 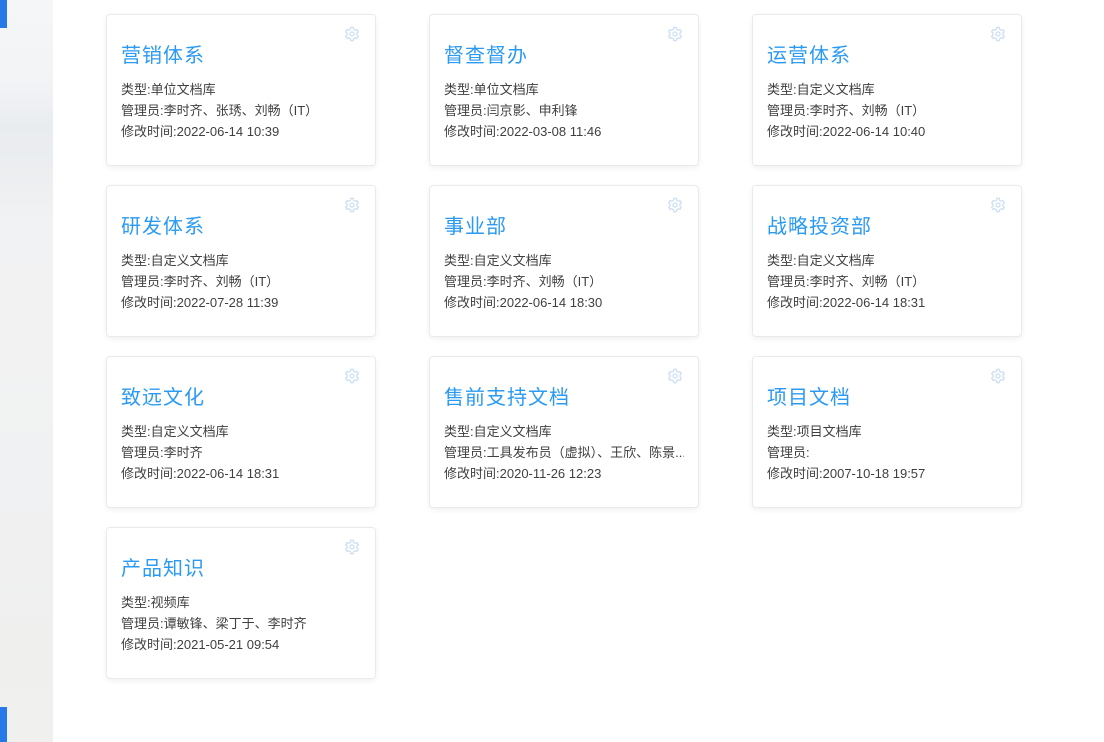 I want to click on type-value: 项目文档库, so click(x=829, y=431).